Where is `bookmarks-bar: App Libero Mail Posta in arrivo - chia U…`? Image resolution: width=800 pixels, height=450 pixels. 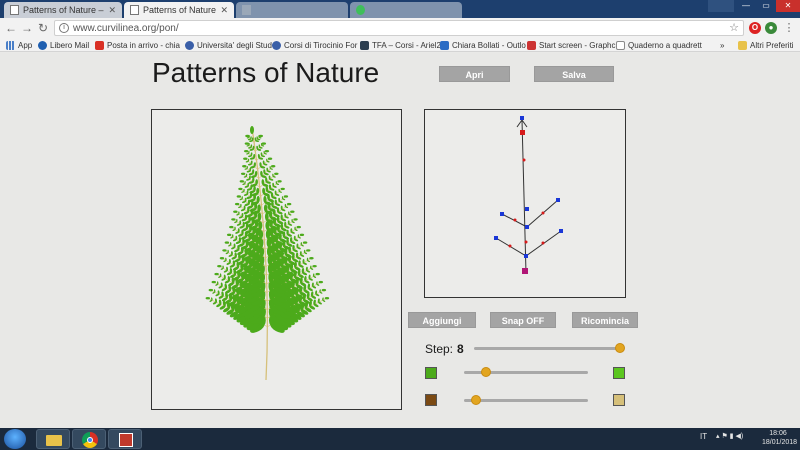
bookmarks-bar: App Libero Mail Posta in arrivo - chia U… is located at coordinates (400, 45).